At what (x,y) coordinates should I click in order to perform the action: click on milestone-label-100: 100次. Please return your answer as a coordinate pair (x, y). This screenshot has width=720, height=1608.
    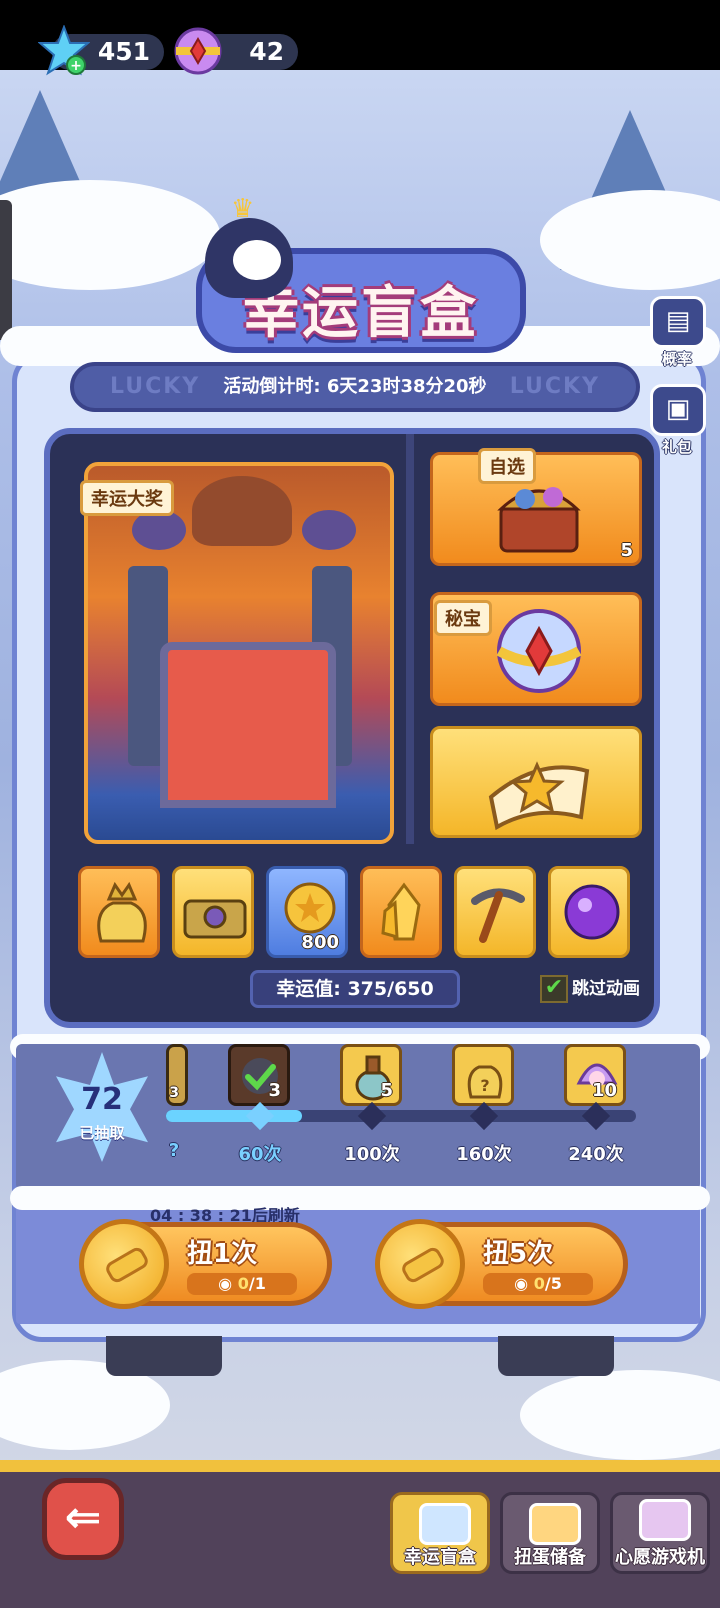
    Looking at the image, I should click on (372, 1154).